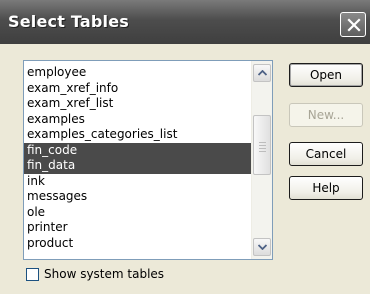  I want to click on list-item: examples, so click(137, 120).